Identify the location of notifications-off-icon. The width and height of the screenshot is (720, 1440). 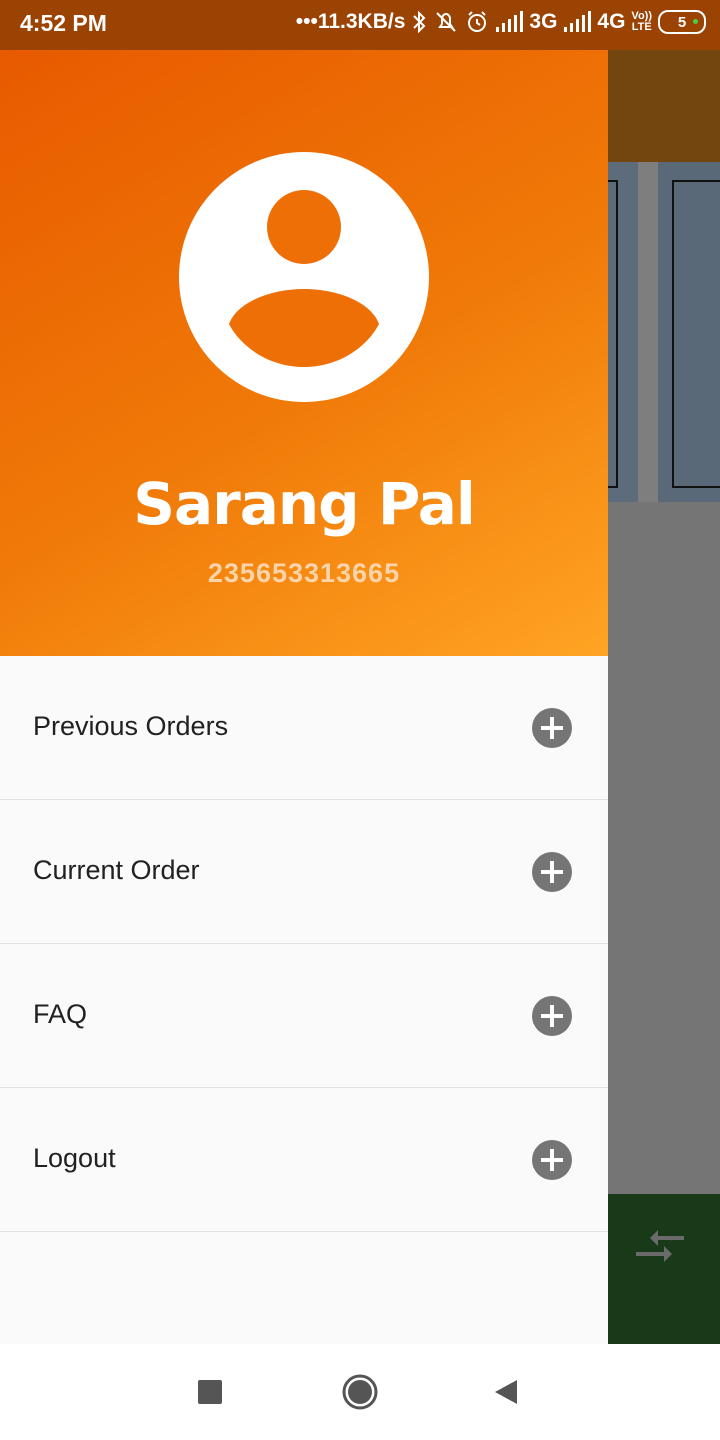
(446, 22).